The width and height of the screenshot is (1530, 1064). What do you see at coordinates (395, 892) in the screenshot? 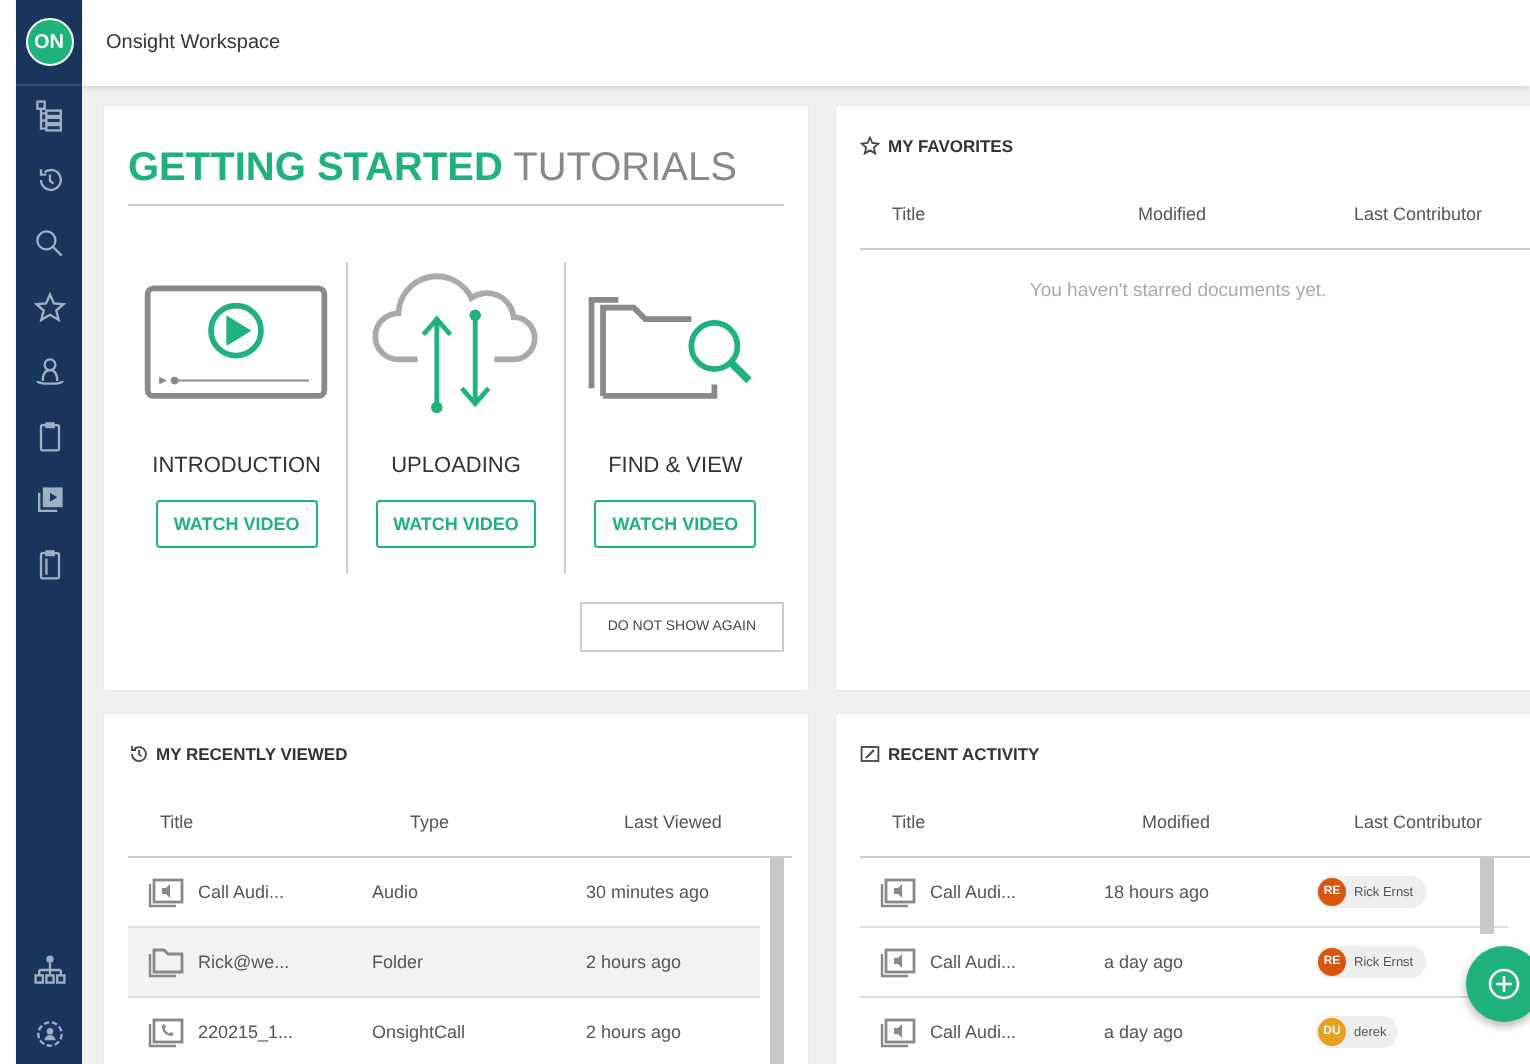
I see `table-cell: Audio` at bounding box center [395, 892].